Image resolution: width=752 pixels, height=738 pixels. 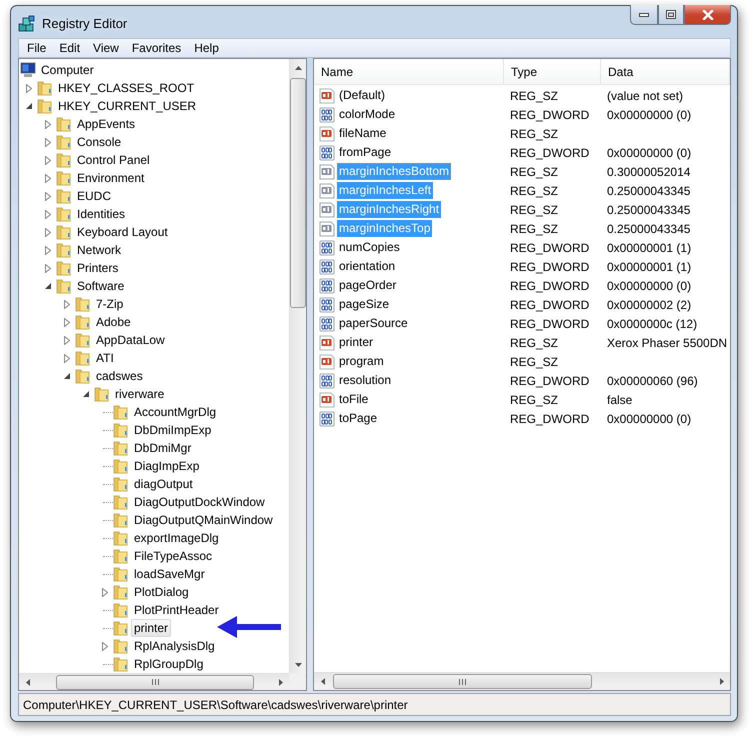 I want to click on column-header: Data, so click(x=665, y=71).